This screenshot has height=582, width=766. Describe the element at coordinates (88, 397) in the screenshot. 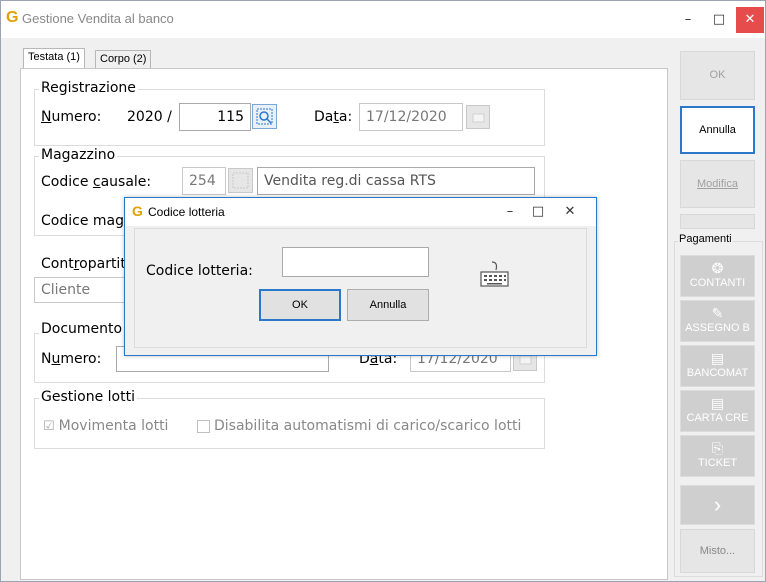

I see `gestione-lotti-title: Gestione lotti` at that location.